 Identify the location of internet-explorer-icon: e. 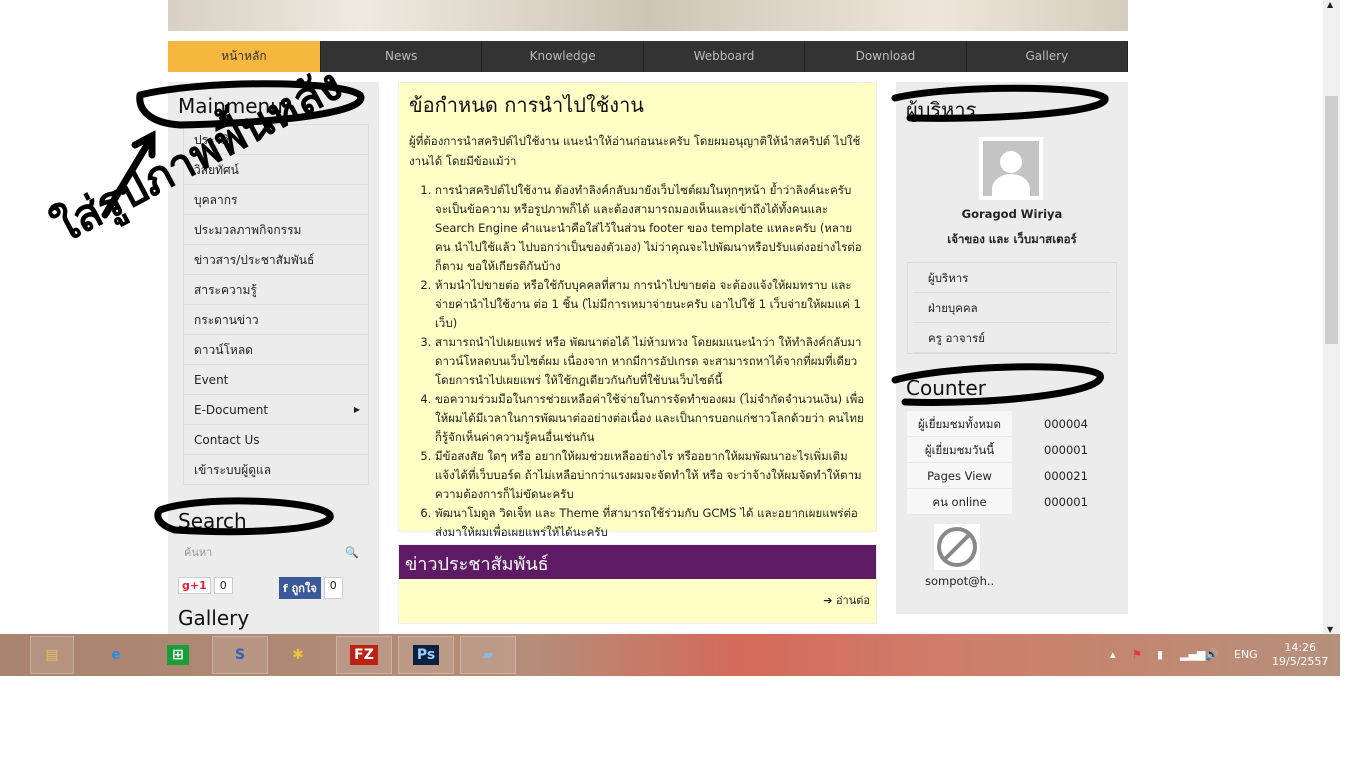
(116, 655).